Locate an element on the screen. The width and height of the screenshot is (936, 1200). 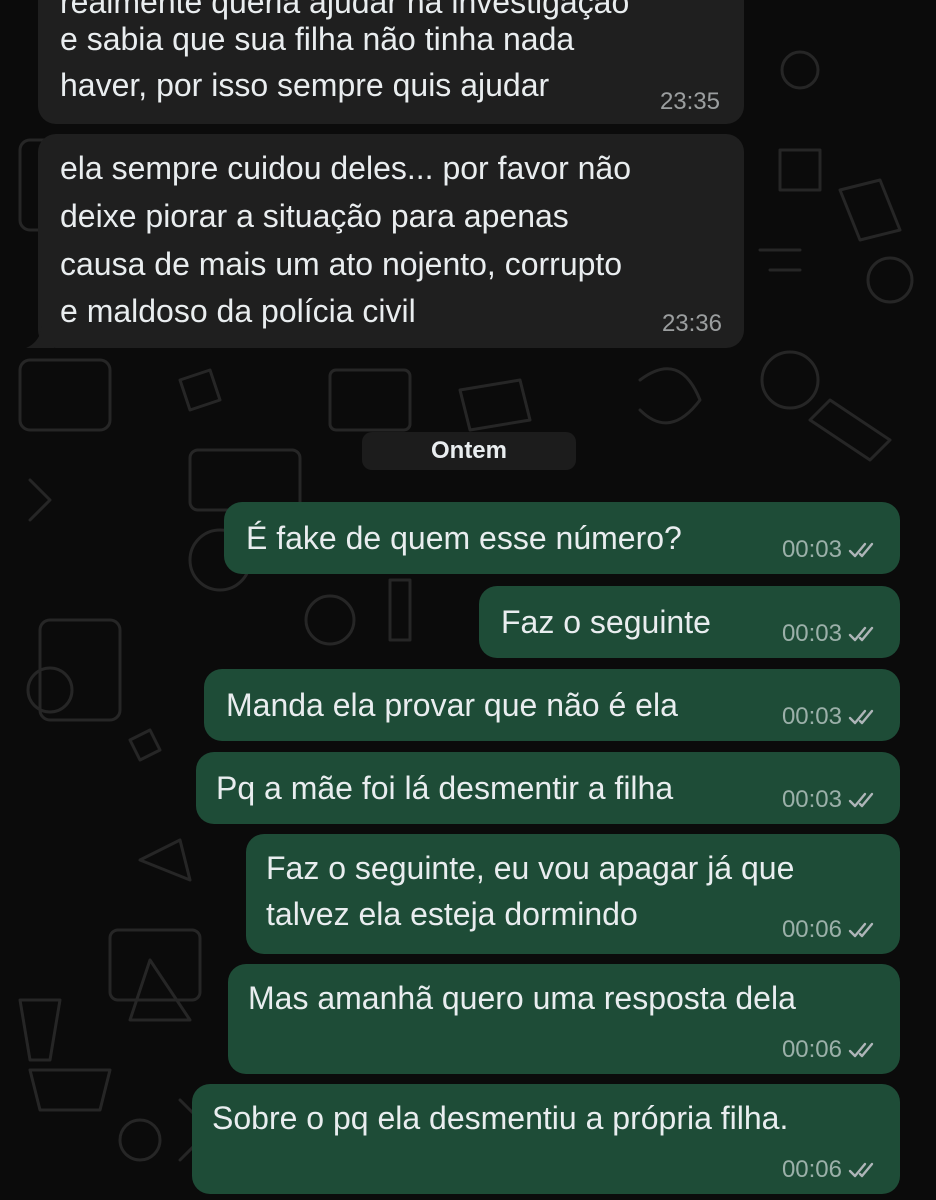
message-line: haver, por isso sempre quis ajudar is located at coordinates (305, 85).